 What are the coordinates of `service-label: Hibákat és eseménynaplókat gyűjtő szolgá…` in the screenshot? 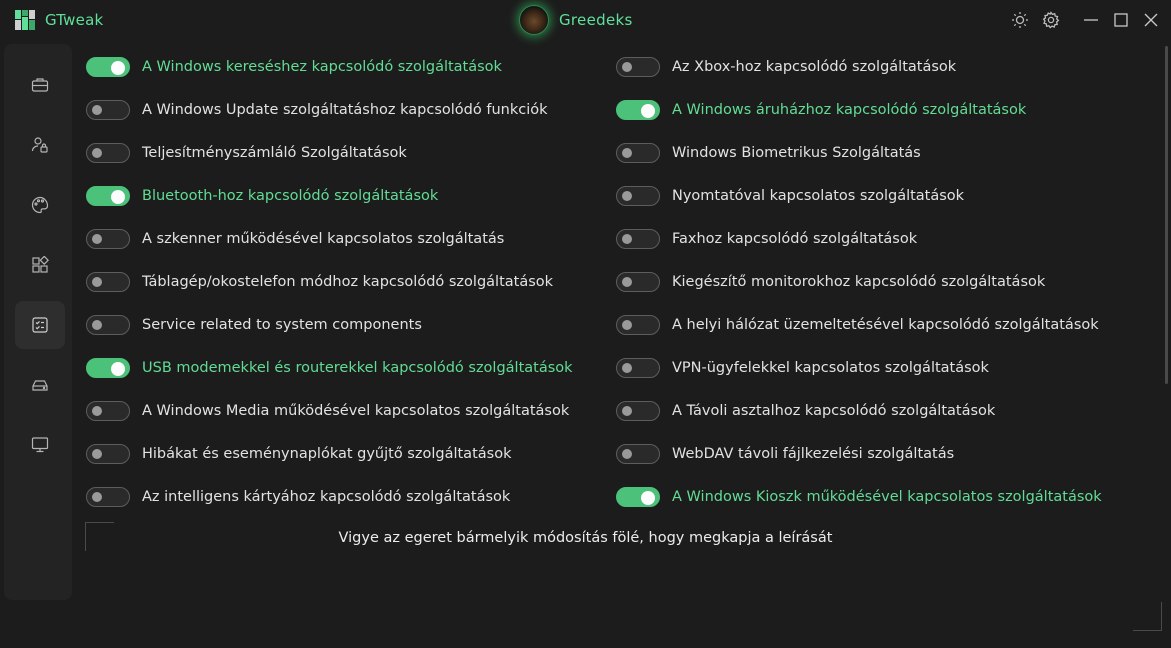 It's located at (327, 454).